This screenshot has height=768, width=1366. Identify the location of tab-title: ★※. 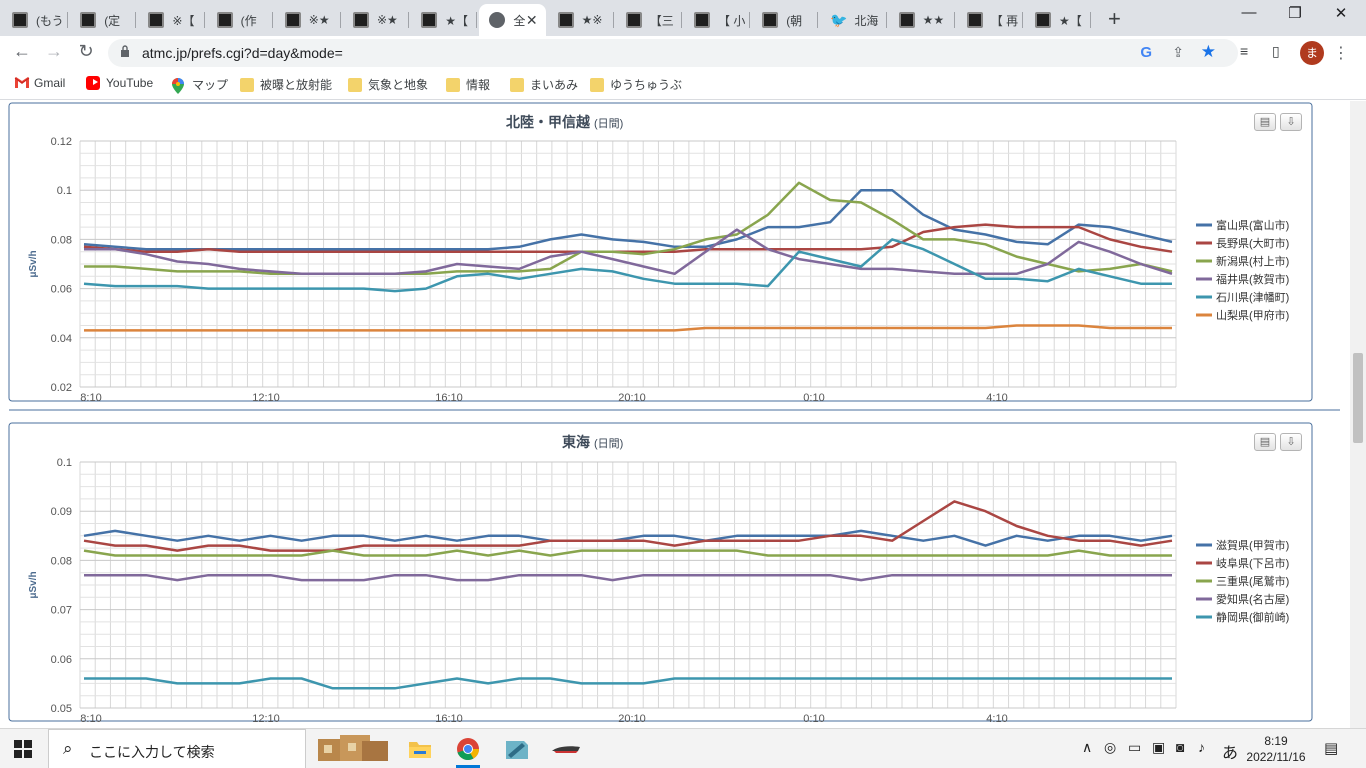
(592, 20).